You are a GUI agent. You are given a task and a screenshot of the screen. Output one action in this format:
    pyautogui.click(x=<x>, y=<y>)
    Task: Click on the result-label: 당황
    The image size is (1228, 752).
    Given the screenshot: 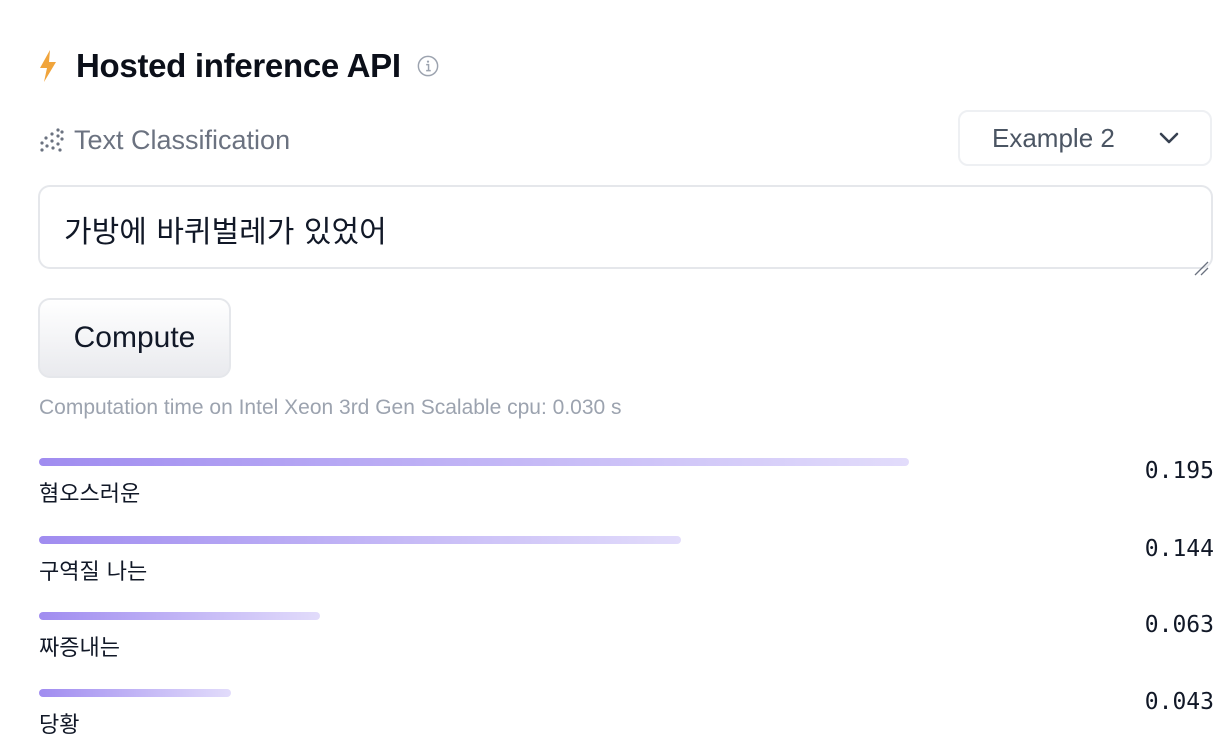 What is the action you would take?
    pyautogui.click(x=59, y=725)
    